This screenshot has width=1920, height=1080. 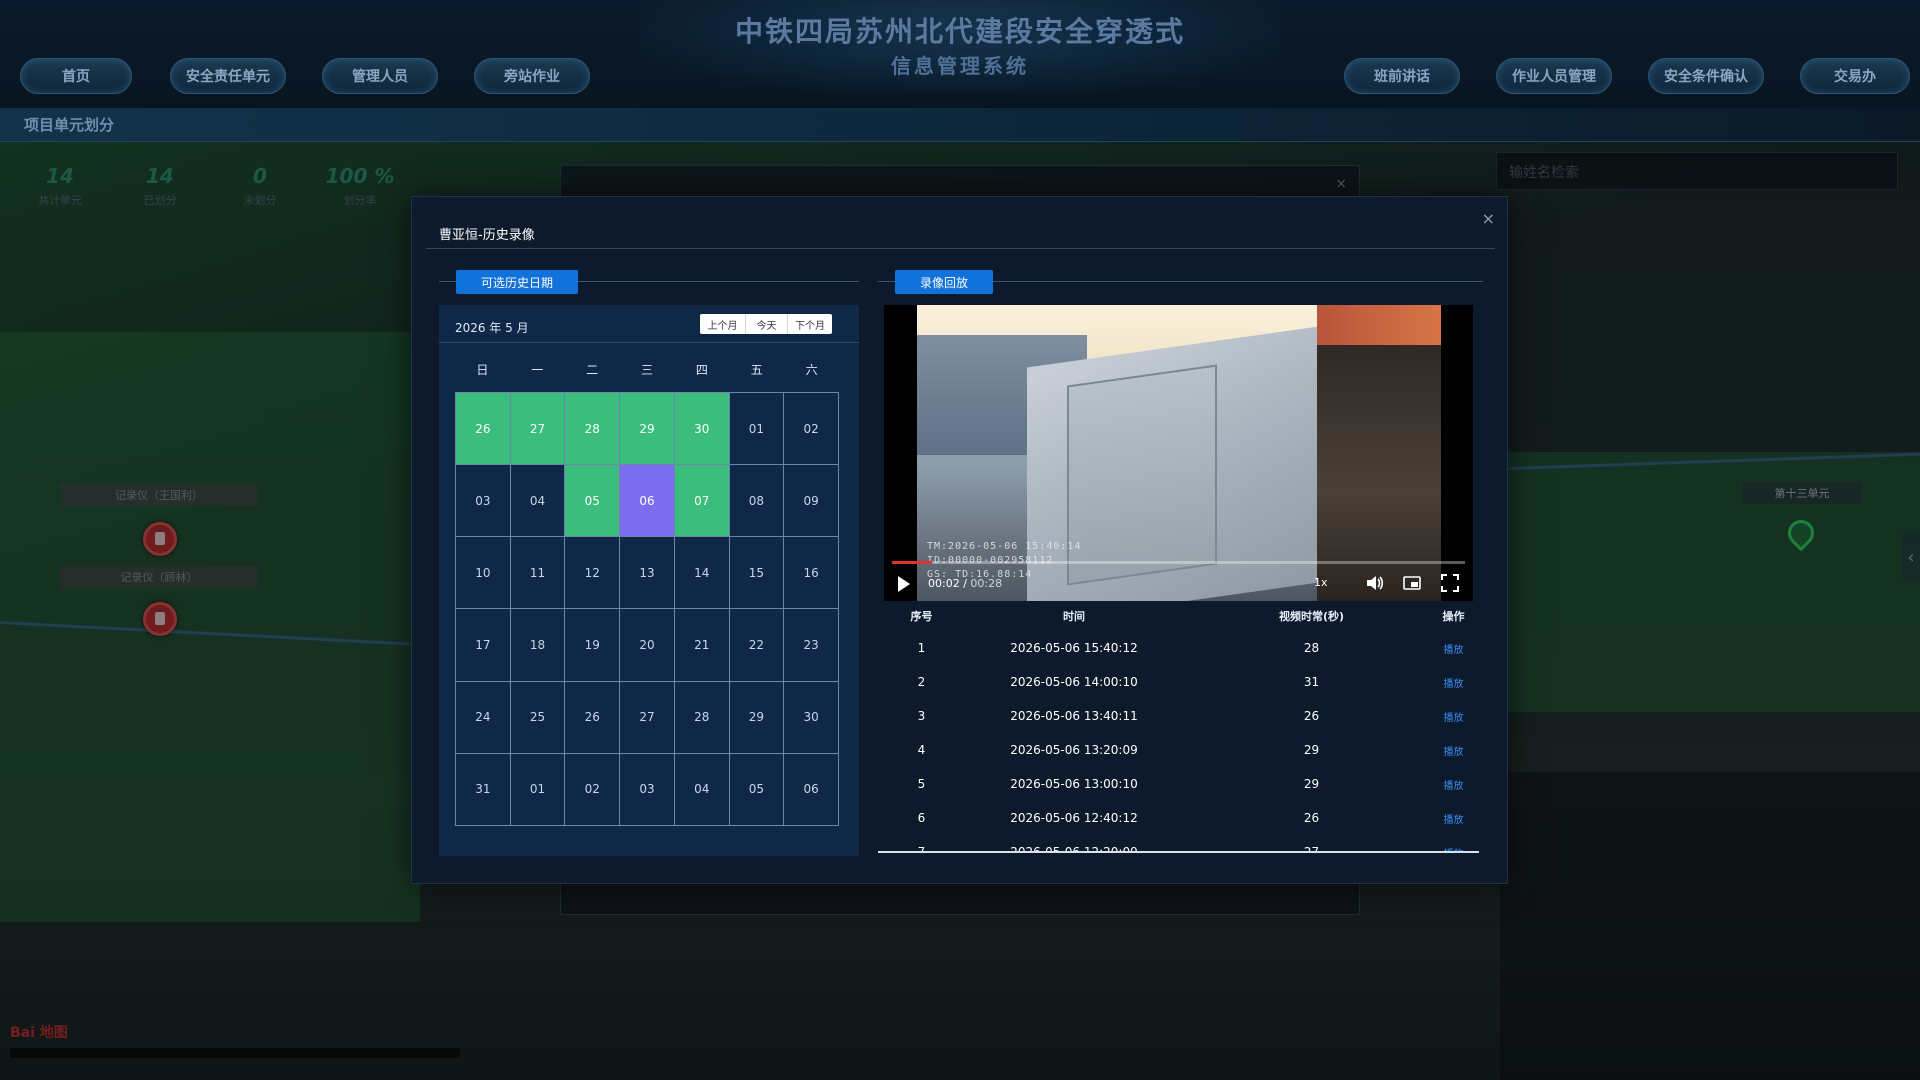 What do you see at coordinates (811, 501) in the screenshot?
I see `calendar-day: 09` at bounding box center [811, 501].